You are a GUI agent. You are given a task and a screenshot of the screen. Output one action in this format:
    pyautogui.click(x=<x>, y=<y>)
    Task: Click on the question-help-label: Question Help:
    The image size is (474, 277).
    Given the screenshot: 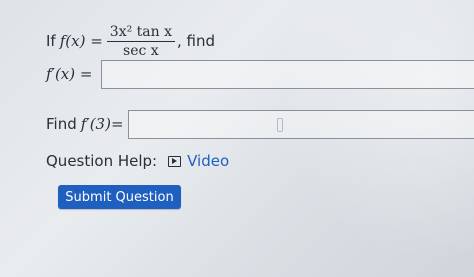 What is the action you would take?
    pyautogui.click(x=102, y=161)
    